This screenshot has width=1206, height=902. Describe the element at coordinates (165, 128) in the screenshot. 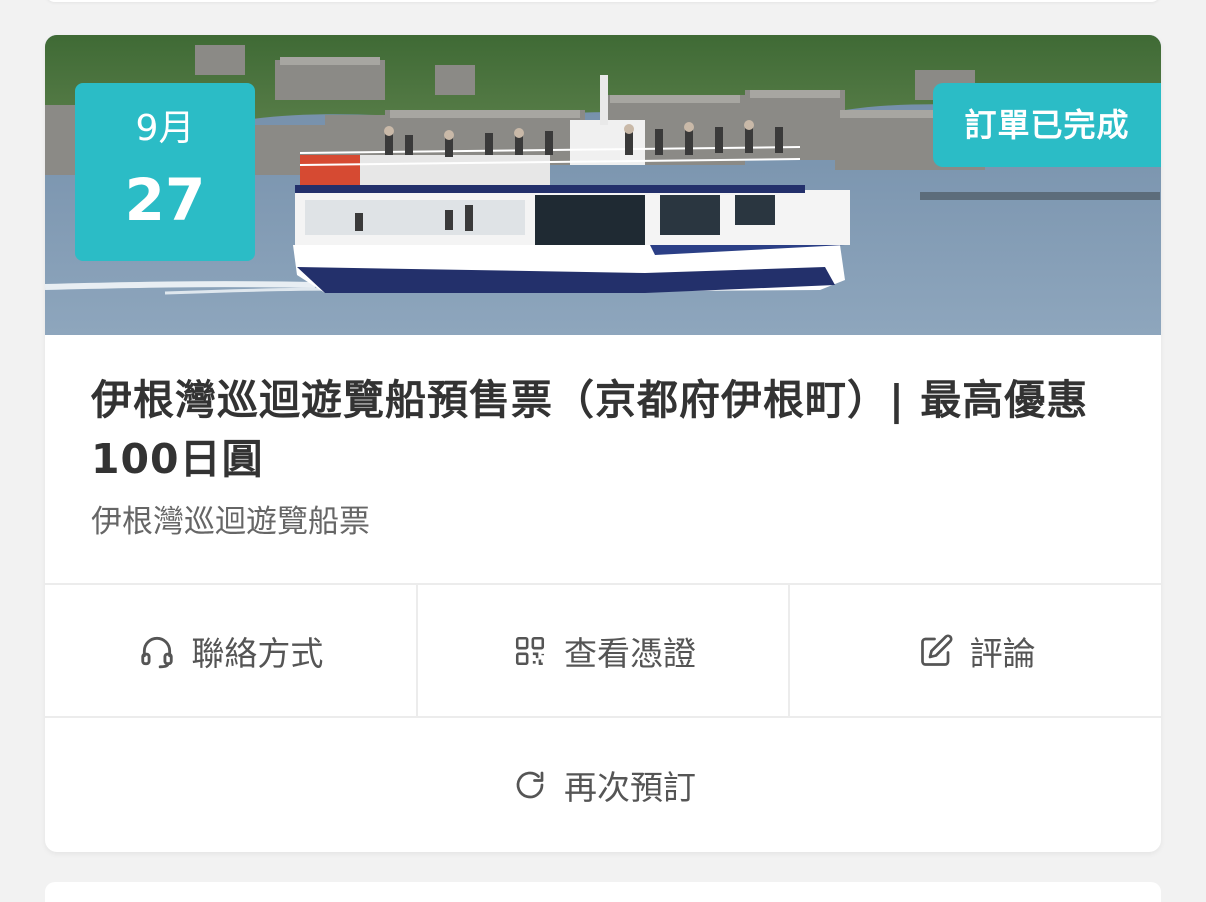

I see `date-month: 9月` at that location.